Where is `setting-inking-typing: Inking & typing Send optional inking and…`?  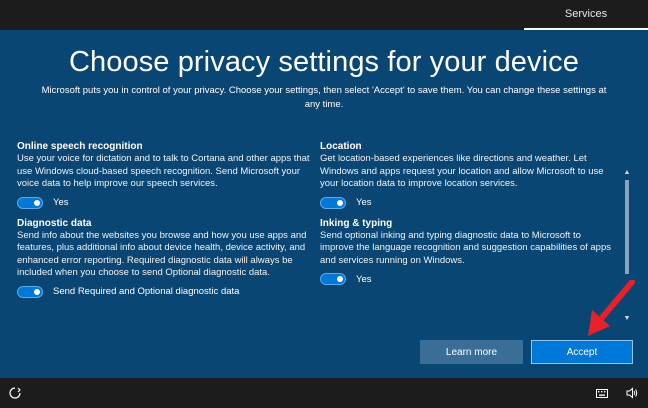 setting-inking-typing: Inking & typing Send optional inking and… is located at coordinates (467, 252).